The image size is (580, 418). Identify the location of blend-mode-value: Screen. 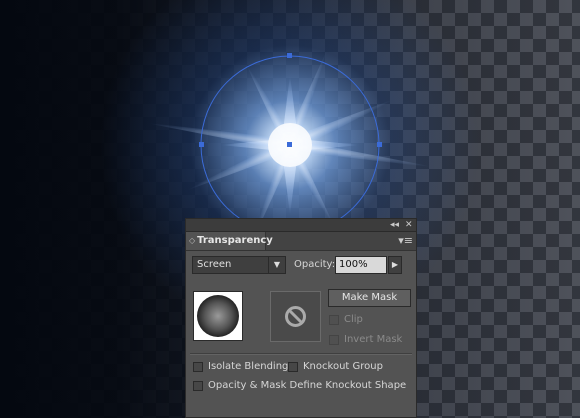
(214, 264).